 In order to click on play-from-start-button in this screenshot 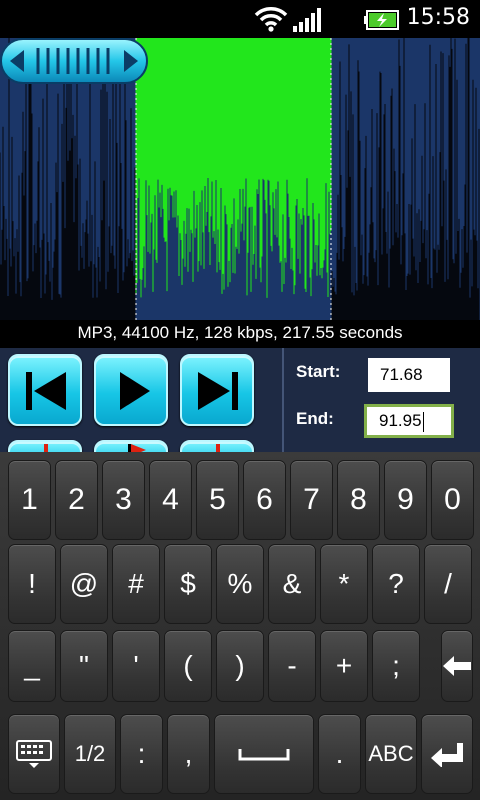, I will do `click(131, 446)`.